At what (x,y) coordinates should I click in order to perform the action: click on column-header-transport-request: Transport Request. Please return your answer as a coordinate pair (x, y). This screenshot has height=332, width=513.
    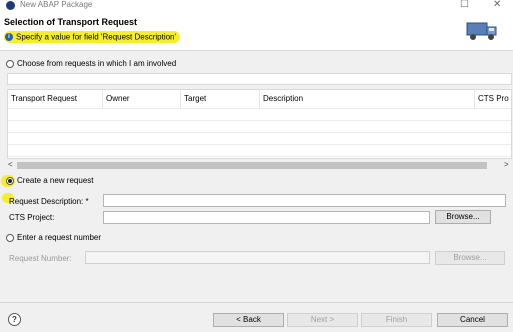
    Looking at the image, I should click on (55, 99).